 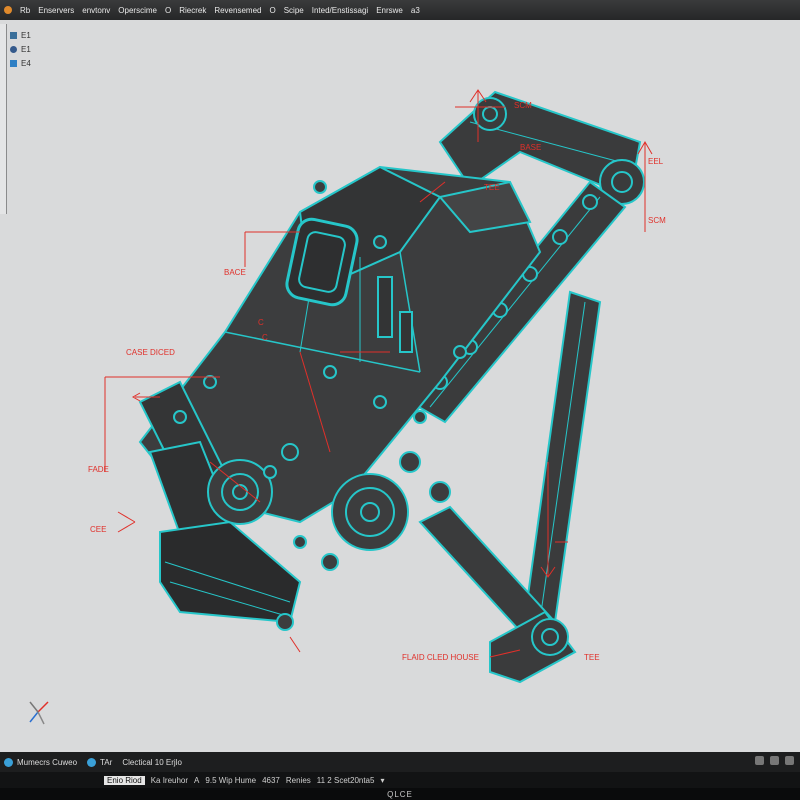 I want to click on status-text: 9.5 Wip Hume, so click(x=231, y=780).